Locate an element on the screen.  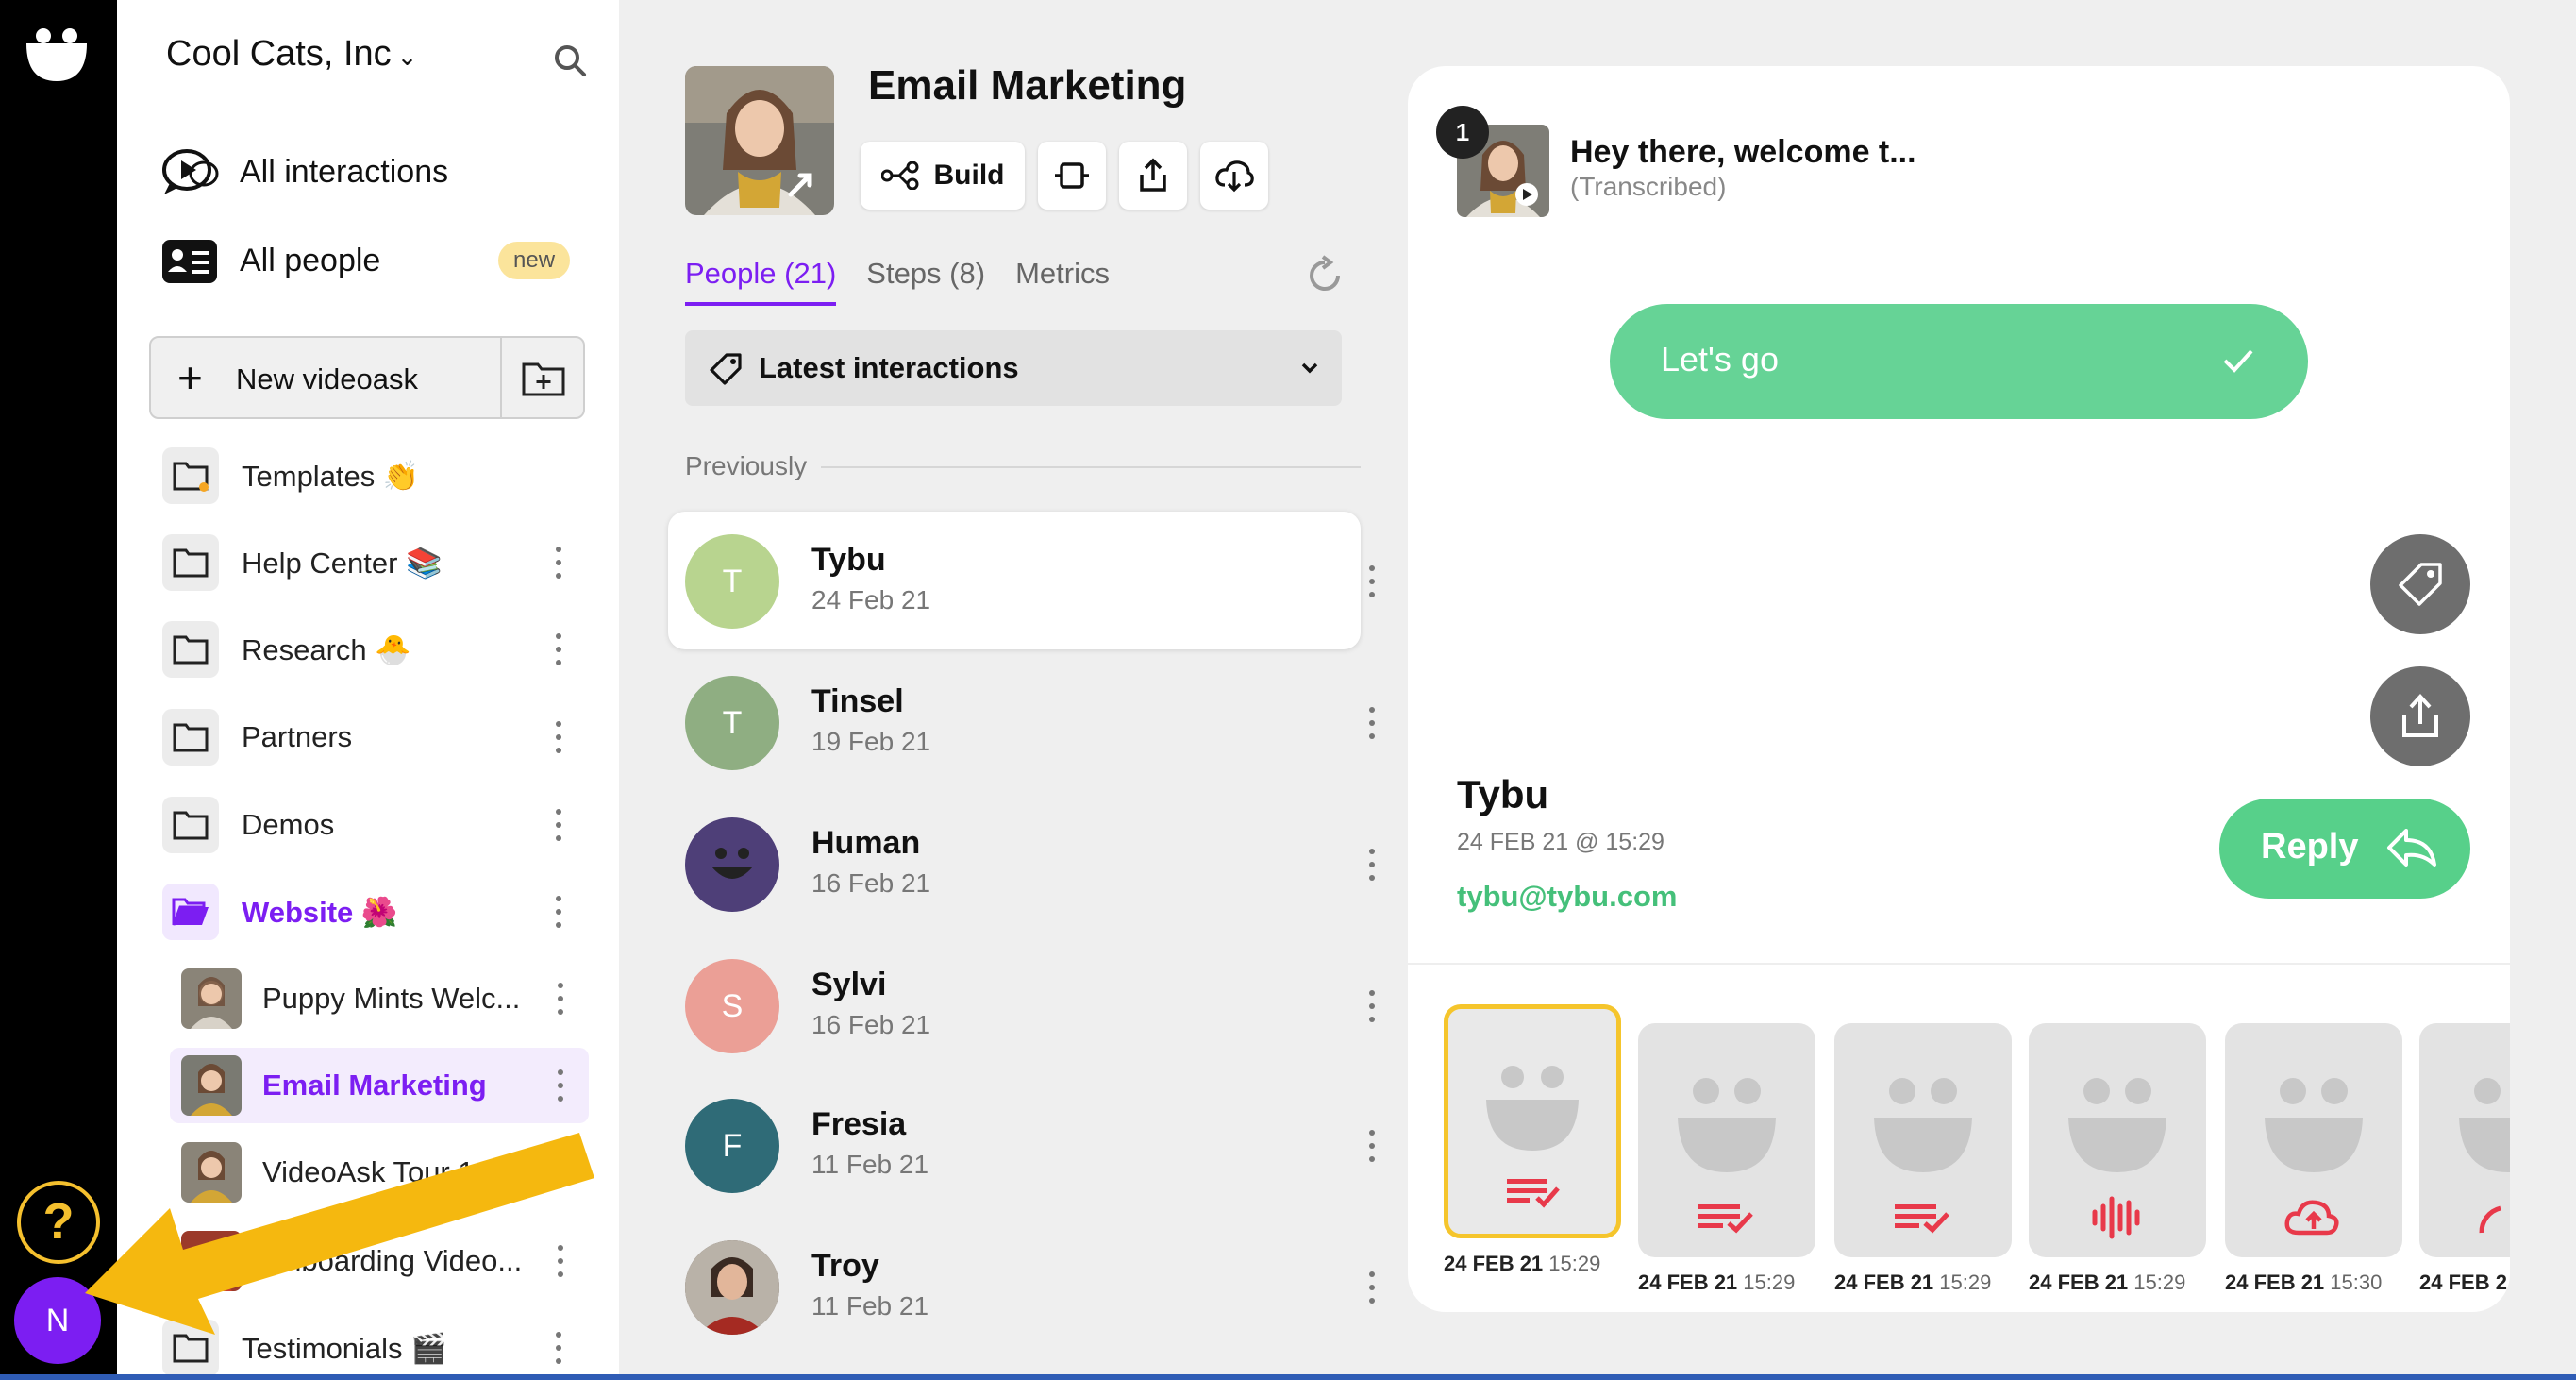
nav-all-people: All people is located at coordinates (270, 260).